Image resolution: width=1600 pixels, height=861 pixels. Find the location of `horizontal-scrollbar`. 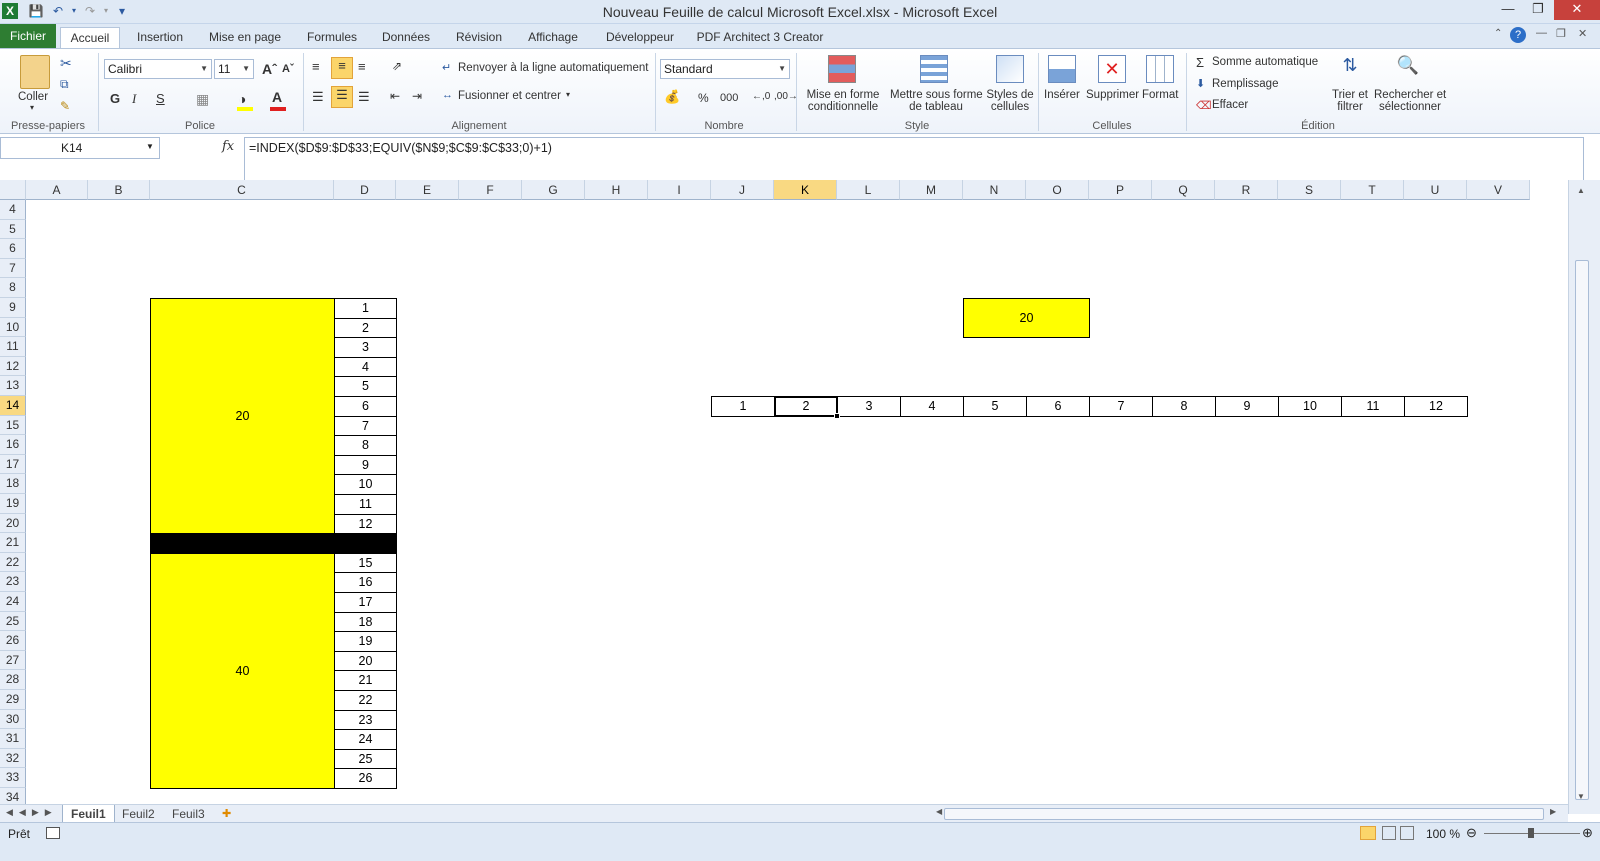

horizontal-scrollbar is located at coordinates (1244, 814).